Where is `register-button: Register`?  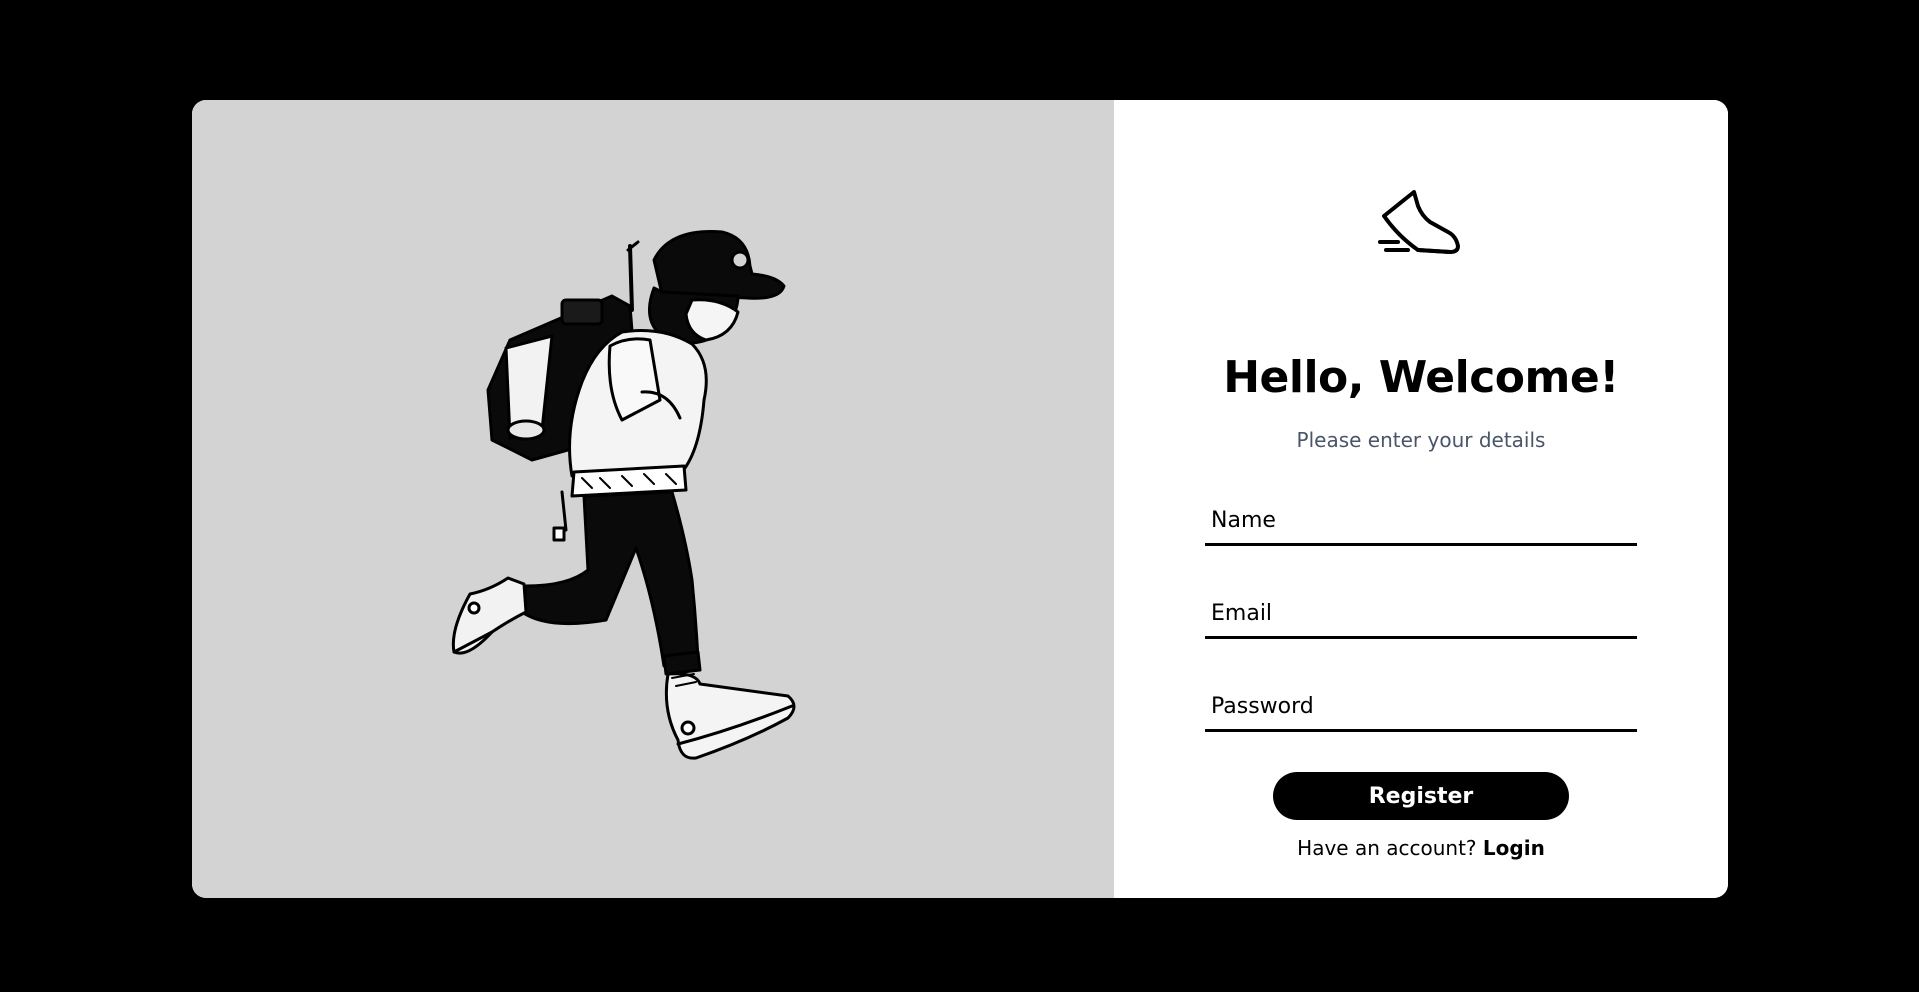 register-button: Register is located at coordinates (1421, 796).